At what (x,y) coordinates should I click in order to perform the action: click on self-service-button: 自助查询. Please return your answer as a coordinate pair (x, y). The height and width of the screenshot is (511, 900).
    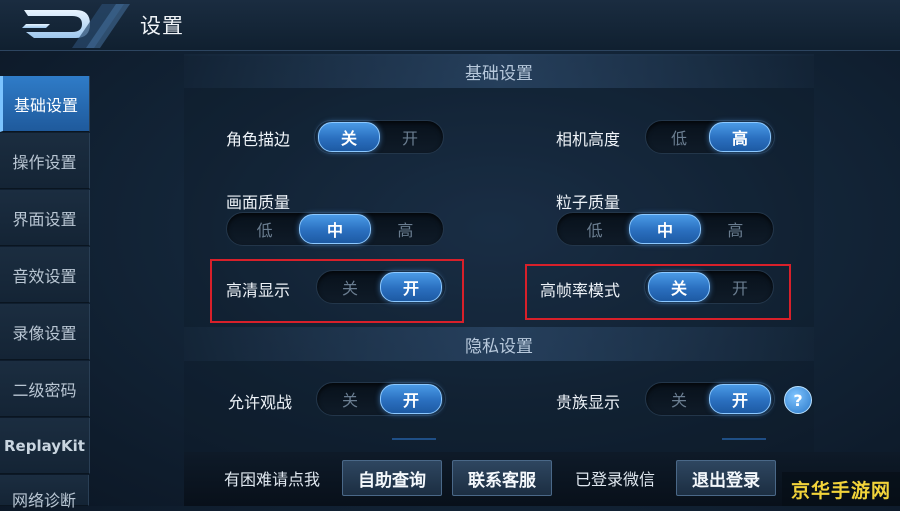
    Looking at the image, I should click on (392, 478).